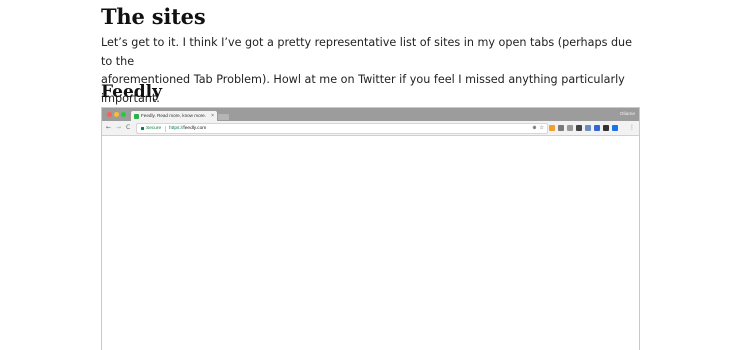  I want to click on address-icons: ⊕ ☆, so click(536, 128).